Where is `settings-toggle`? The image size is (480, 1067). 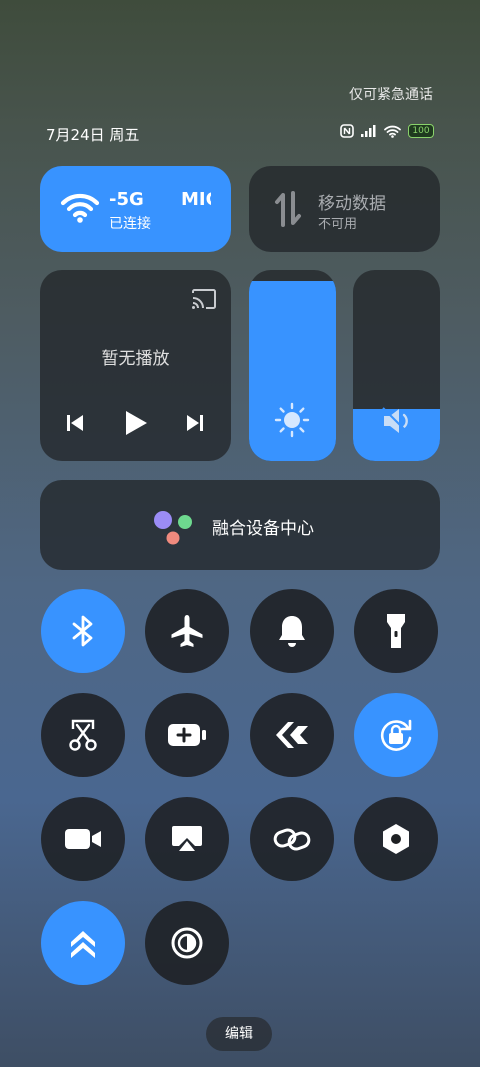 settings-toggle is located at coordinates (396, 839).